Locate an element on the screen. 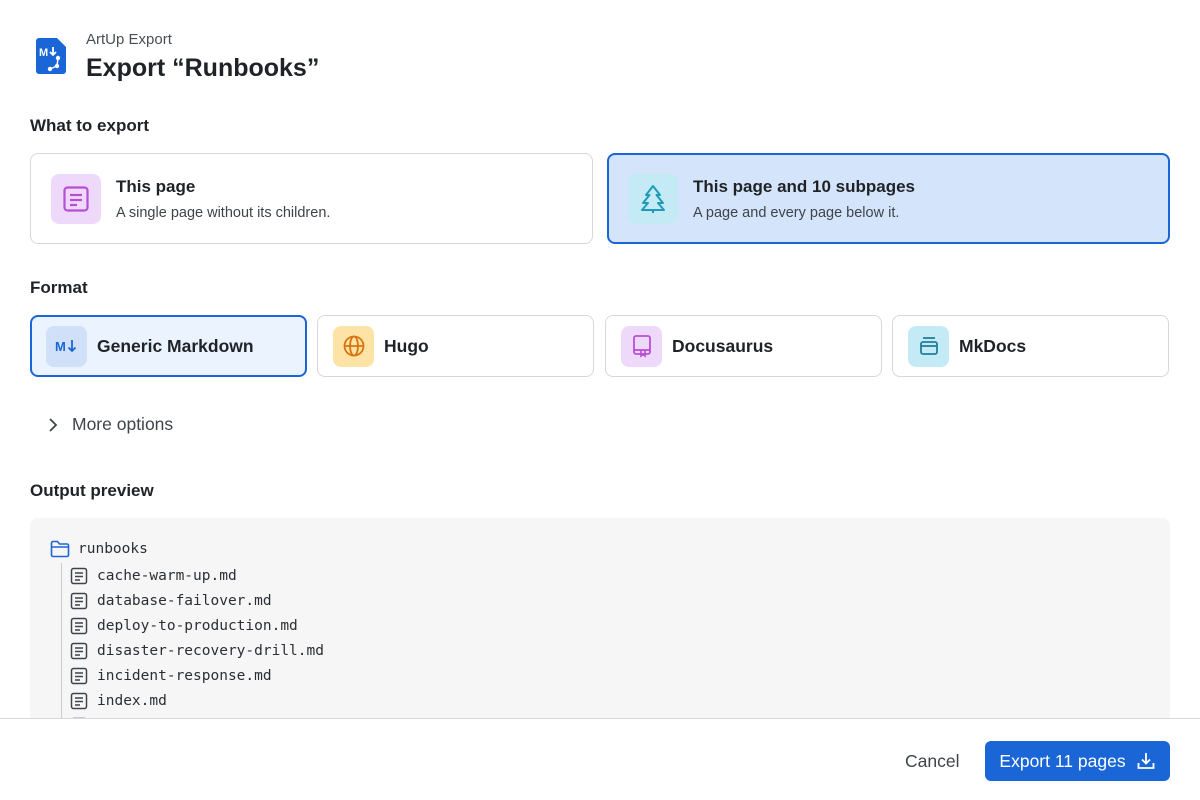 The image size is (1200, 800). download-icon is located at coordinates (1145, 761).